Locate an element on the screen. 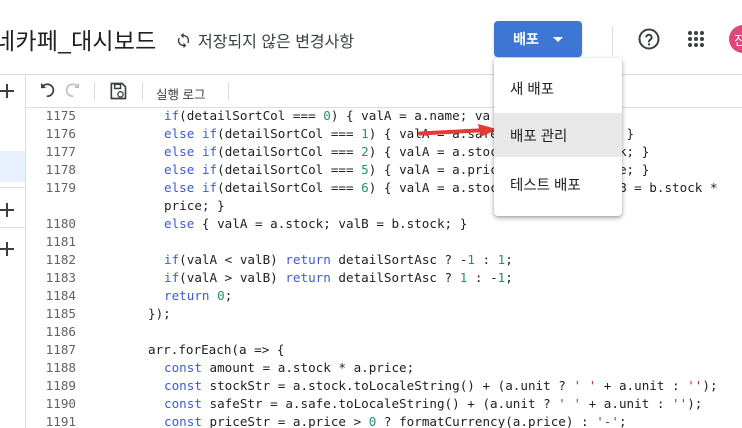 The image size is (742, 428). code-text: return 0; is located at coordinates (198, 295).